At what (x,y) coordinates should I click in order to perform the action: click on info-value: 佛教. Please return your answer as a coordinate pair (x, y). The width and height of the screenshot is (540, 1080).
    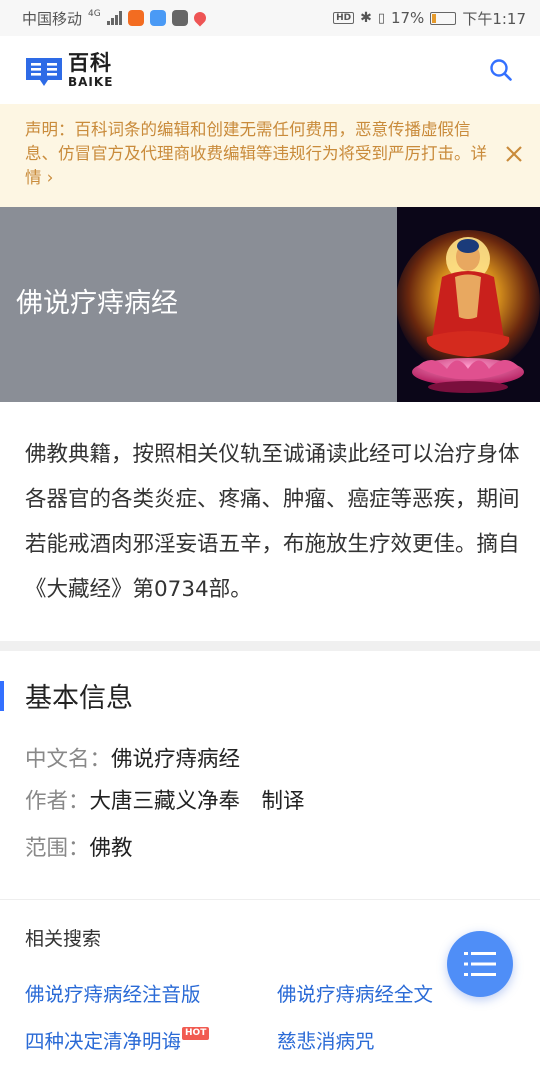
    Looking at the image, I should click on (111, 848).